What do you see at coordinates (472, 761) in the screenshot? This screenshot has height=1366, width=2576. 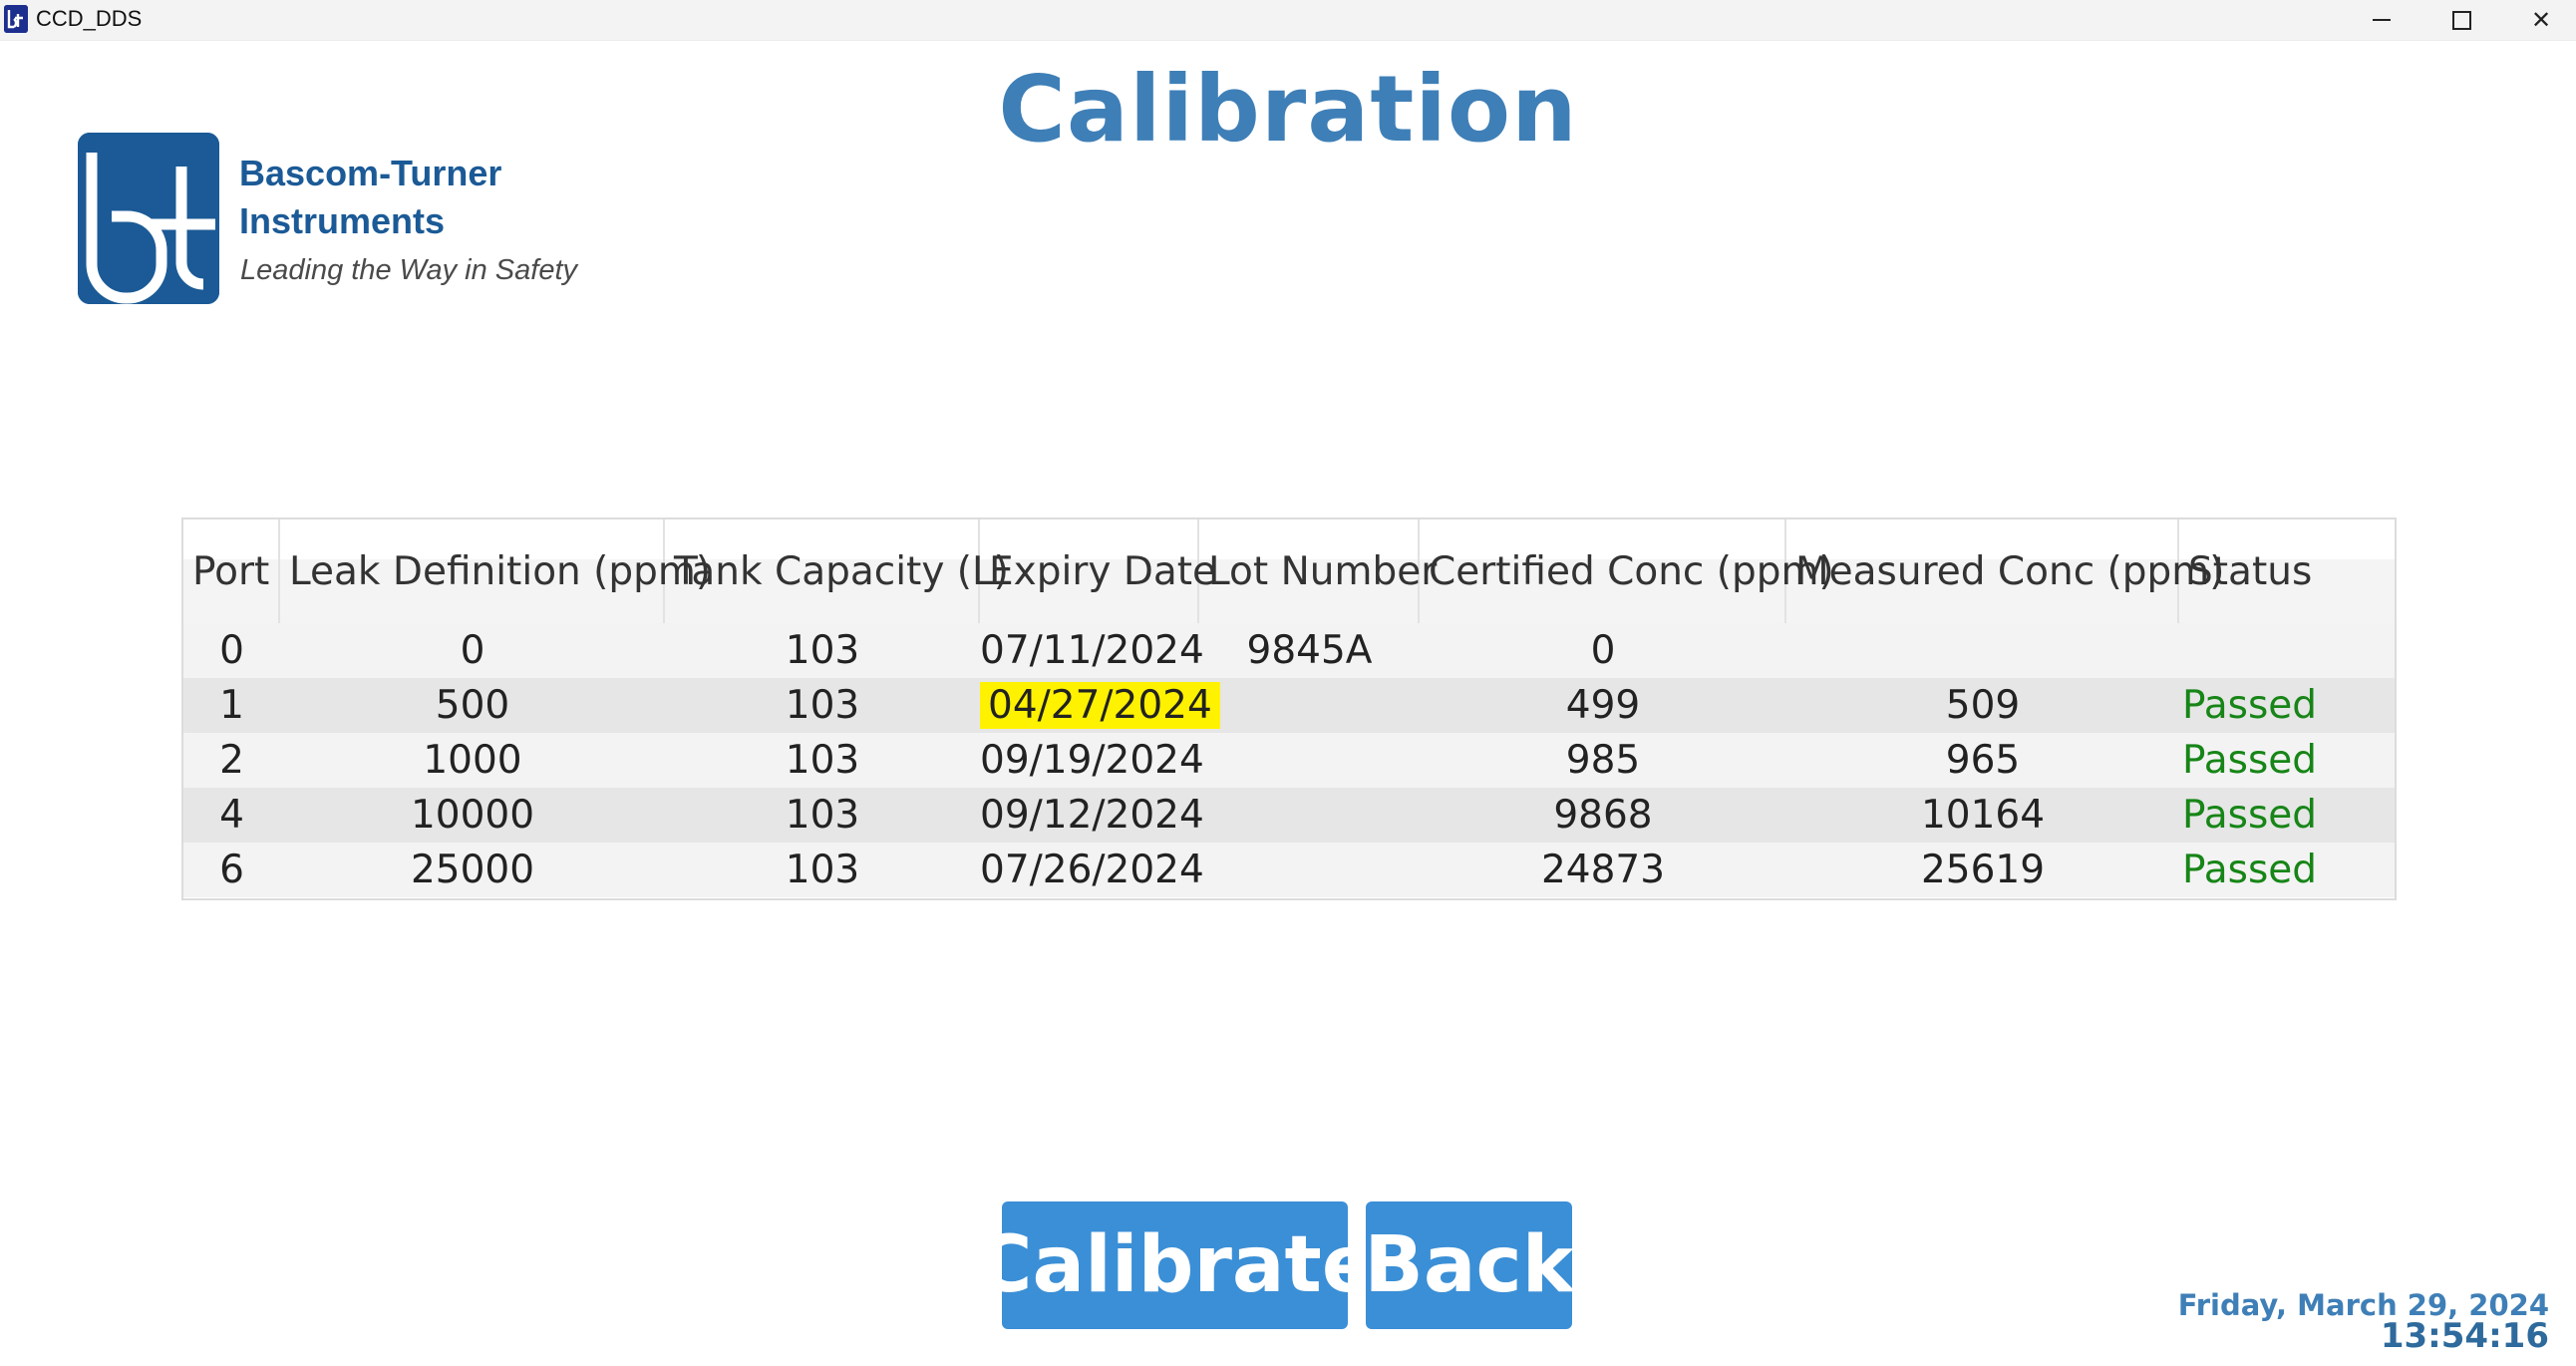 I see `cell-leak-definition: 1000` at bounding box center [472, 761].